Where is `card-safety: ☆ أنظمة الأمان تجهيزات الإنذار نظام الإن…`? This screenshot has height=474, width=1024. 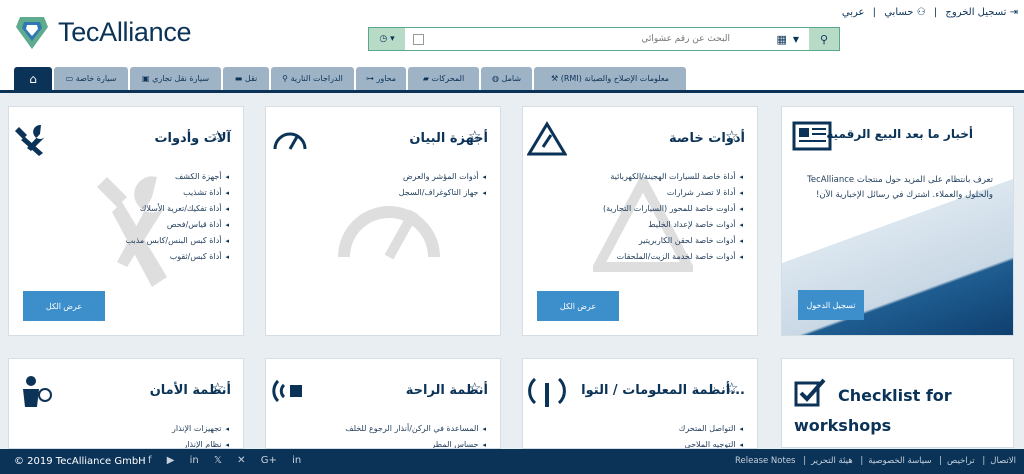 card-safety: ☆ أنظمة الأمان تجهيزات الإنذار نظام الإن… is located at coordinates (126, 403).